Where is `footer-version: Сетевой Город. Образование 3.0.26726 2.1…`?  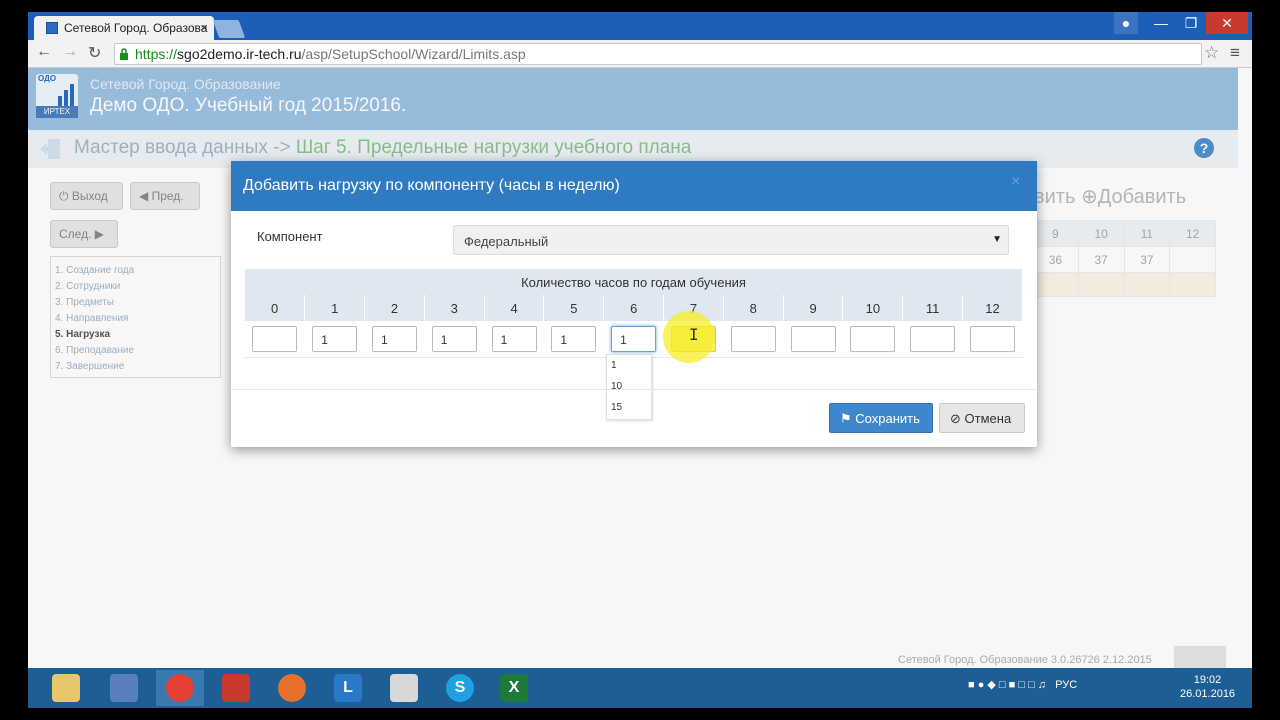 footer-version: Сетевой Город. Образование 3.0.26726 2.1… is located at coordinates (1025, 660).